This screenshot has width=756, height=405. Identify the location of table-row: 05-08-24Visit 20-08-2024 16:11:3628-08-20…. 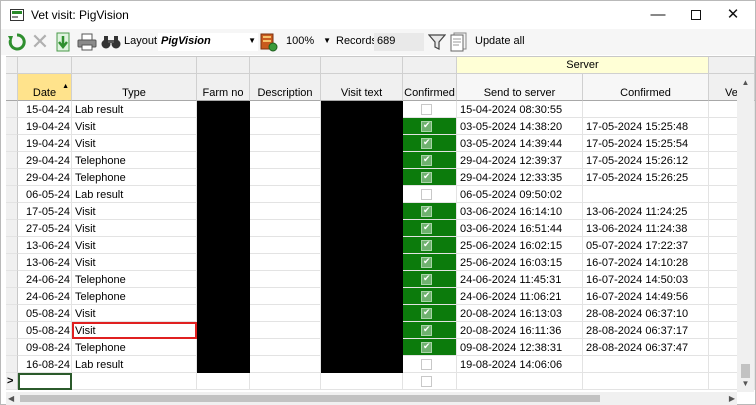
(380, 330).